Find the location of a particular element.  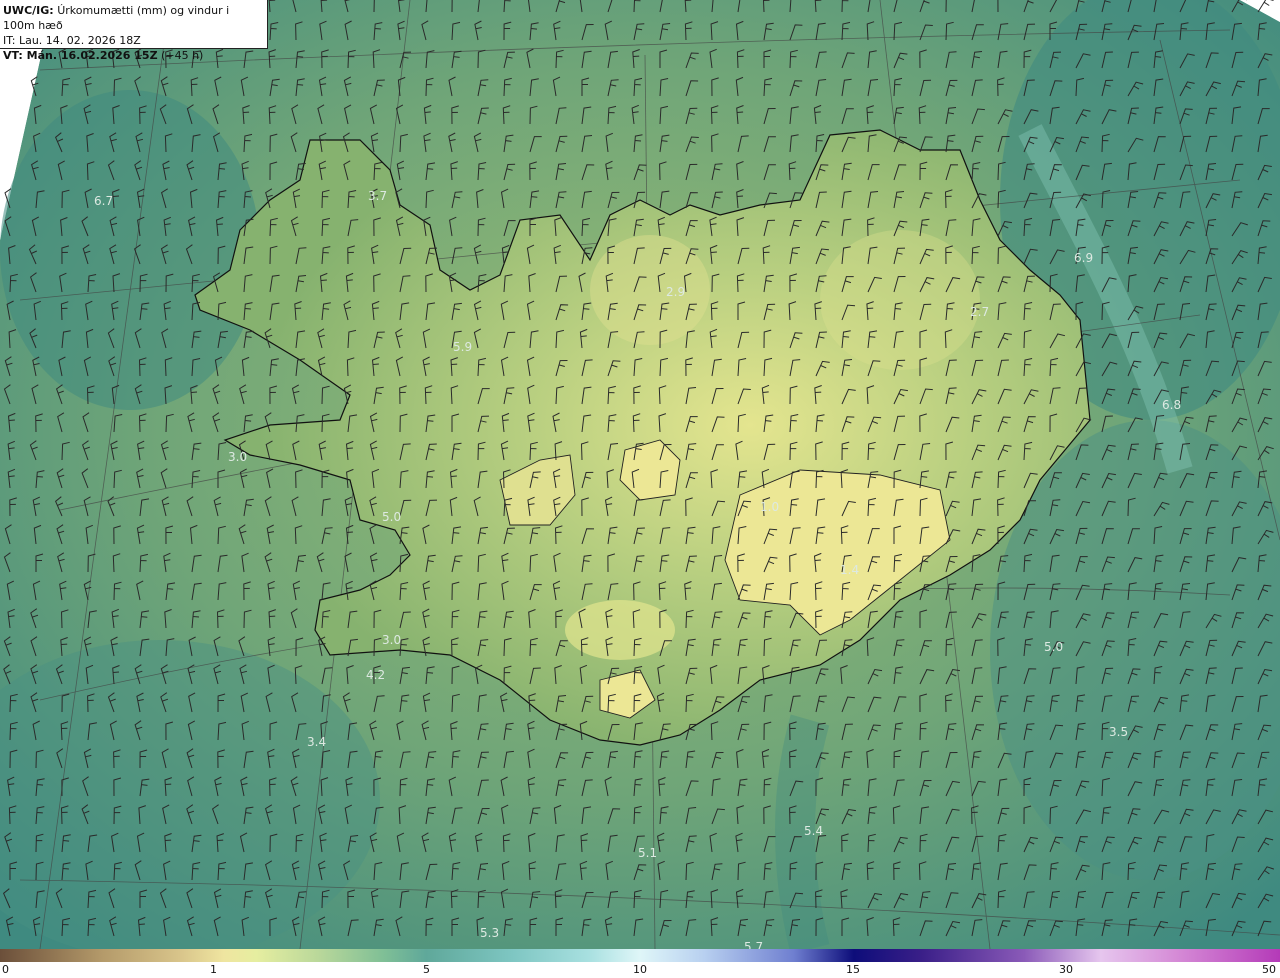

value-label: 3.4 is located at coordinates (316, 742).